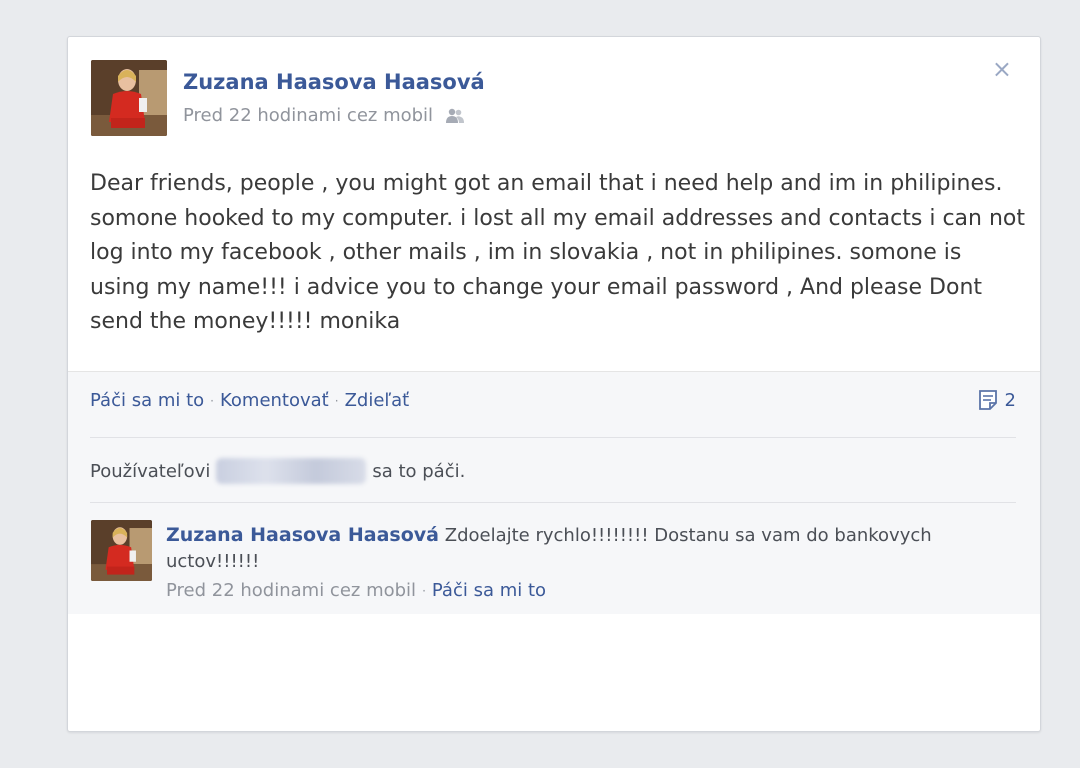  What do you see at coordinates (150, 471) in the screenshot?
I see `likes-prefix: Používateľovi` at bounding box center [150, 471].